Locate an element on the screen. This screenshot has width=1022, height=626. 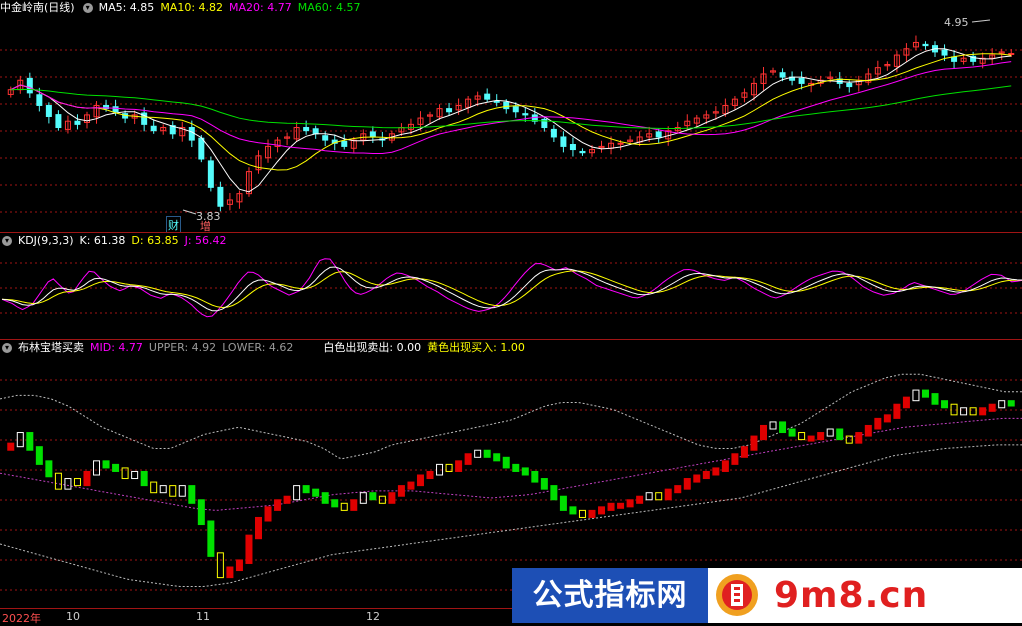
kdj-title: KDJ(9,3,3) is located at coordinates (46, 240).